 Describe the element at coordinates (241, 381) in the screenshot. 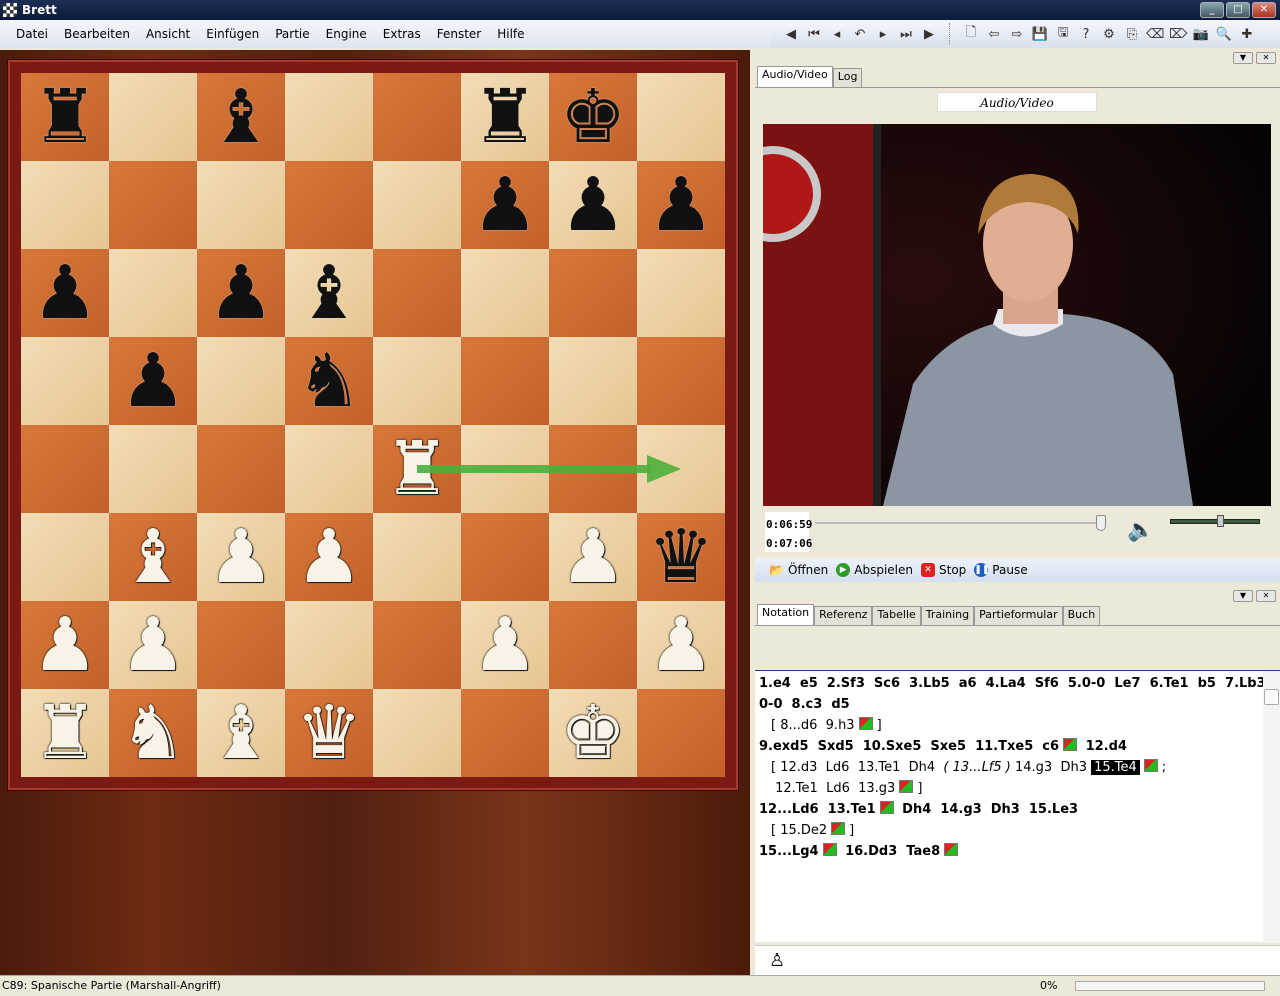

I see `square-c5` at that location.